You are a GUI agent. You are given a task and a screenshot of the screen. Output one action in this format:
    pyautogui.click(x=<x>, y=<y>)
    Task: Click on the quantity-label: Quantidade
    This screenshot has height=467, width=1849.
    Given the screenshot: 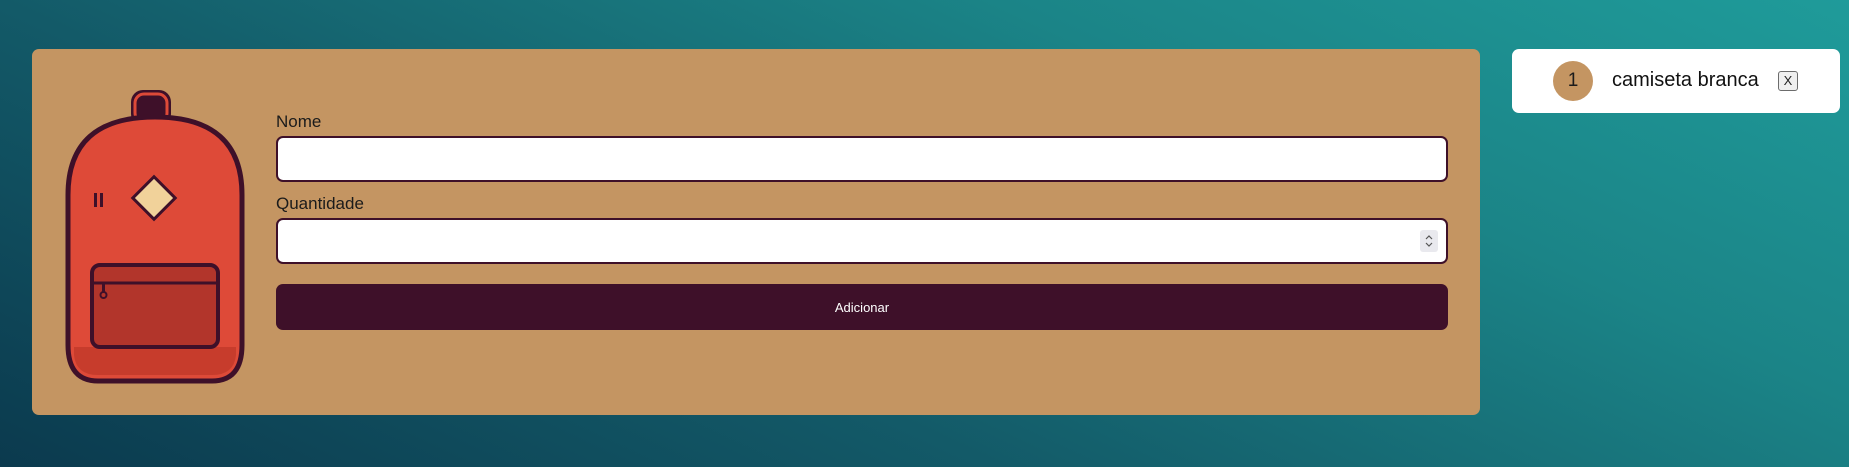 What is the action you would take?
    pyautogui.click(x=320, y=203)
    